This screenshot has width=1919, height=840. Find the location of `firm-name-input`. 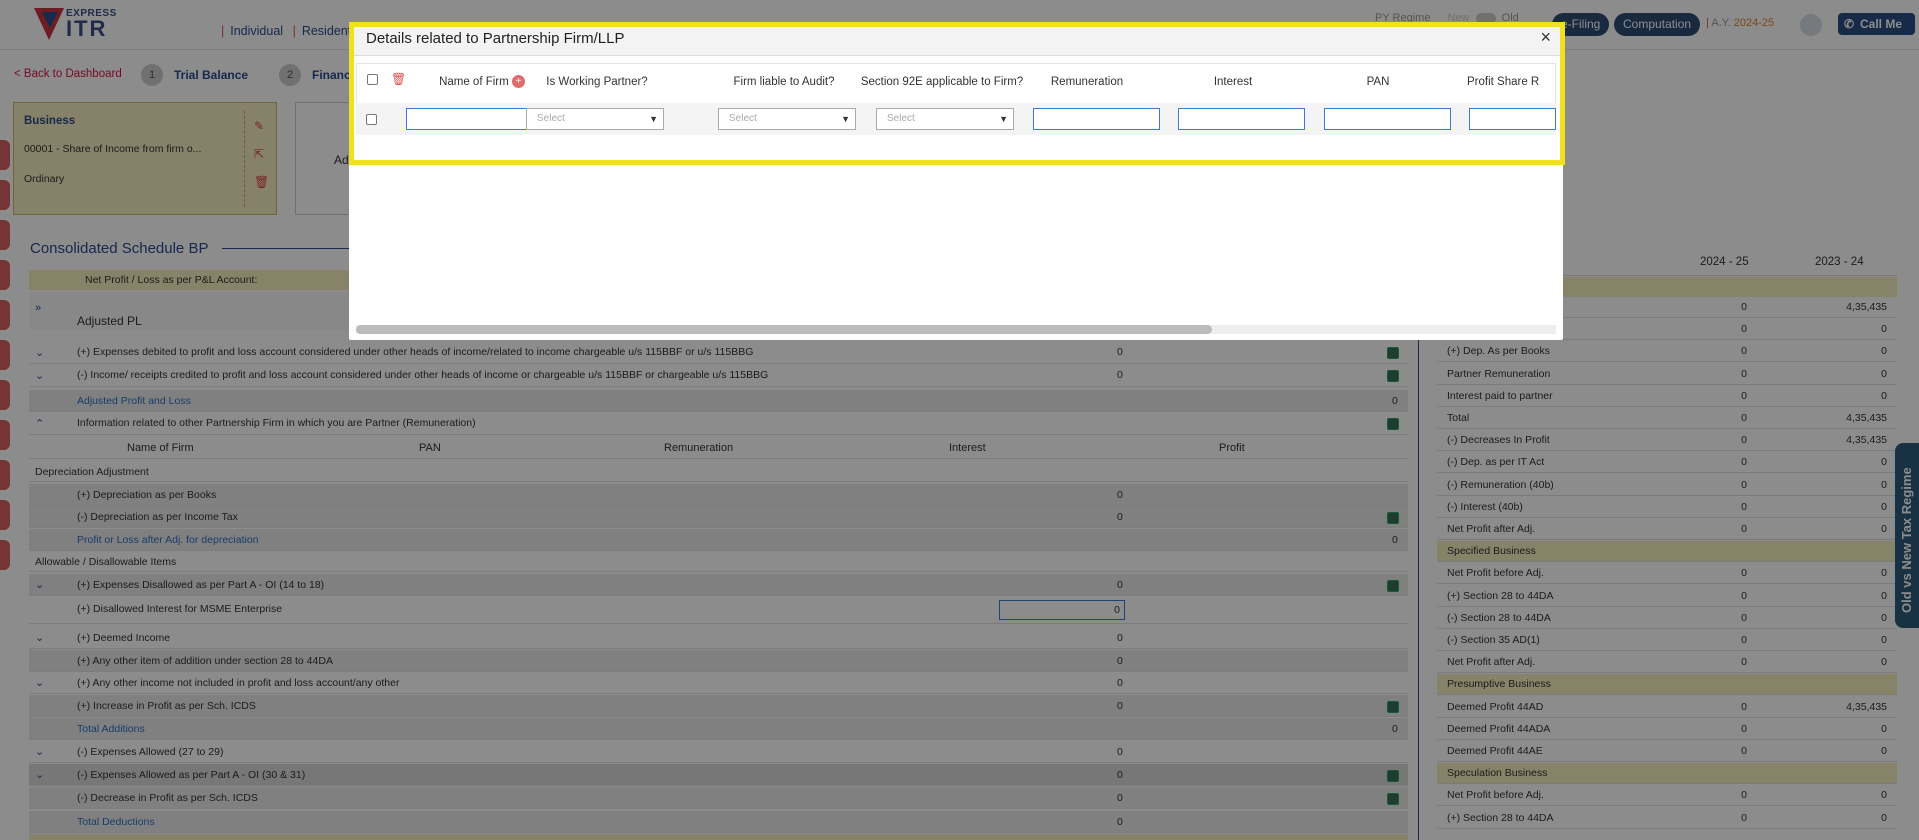

firm-name-input is located at coordinates (469, 119).